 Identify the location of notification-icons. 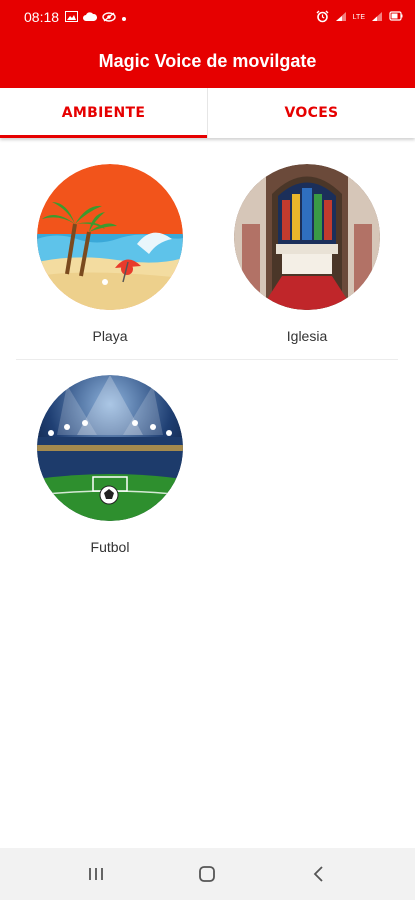
(96, 17).